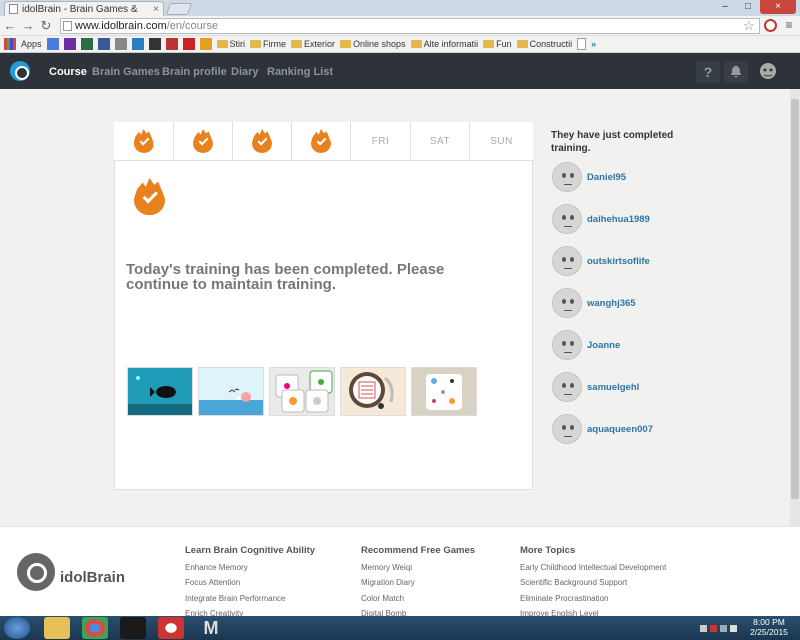  I want to click on game-thumbnail-migration, so click(231, 391).